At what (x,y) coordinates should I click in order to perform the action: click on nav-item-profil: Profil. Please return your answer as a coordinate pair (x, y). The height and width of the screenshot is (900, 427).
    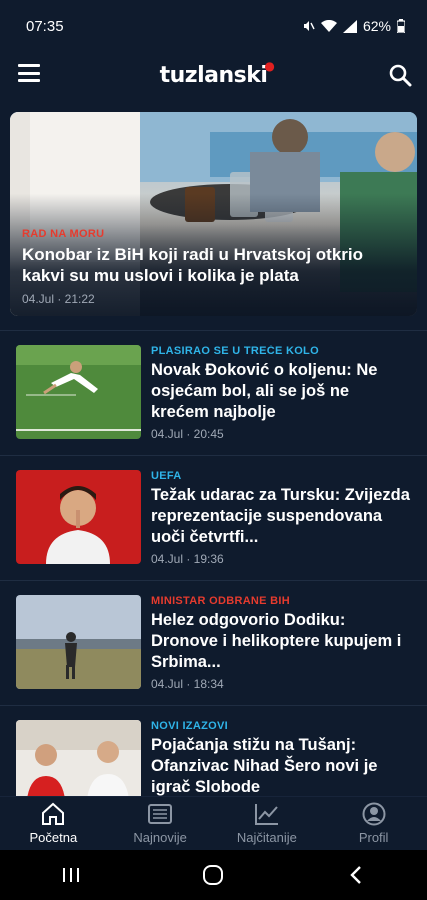
    Looking at the image, I should click on (374, 823).